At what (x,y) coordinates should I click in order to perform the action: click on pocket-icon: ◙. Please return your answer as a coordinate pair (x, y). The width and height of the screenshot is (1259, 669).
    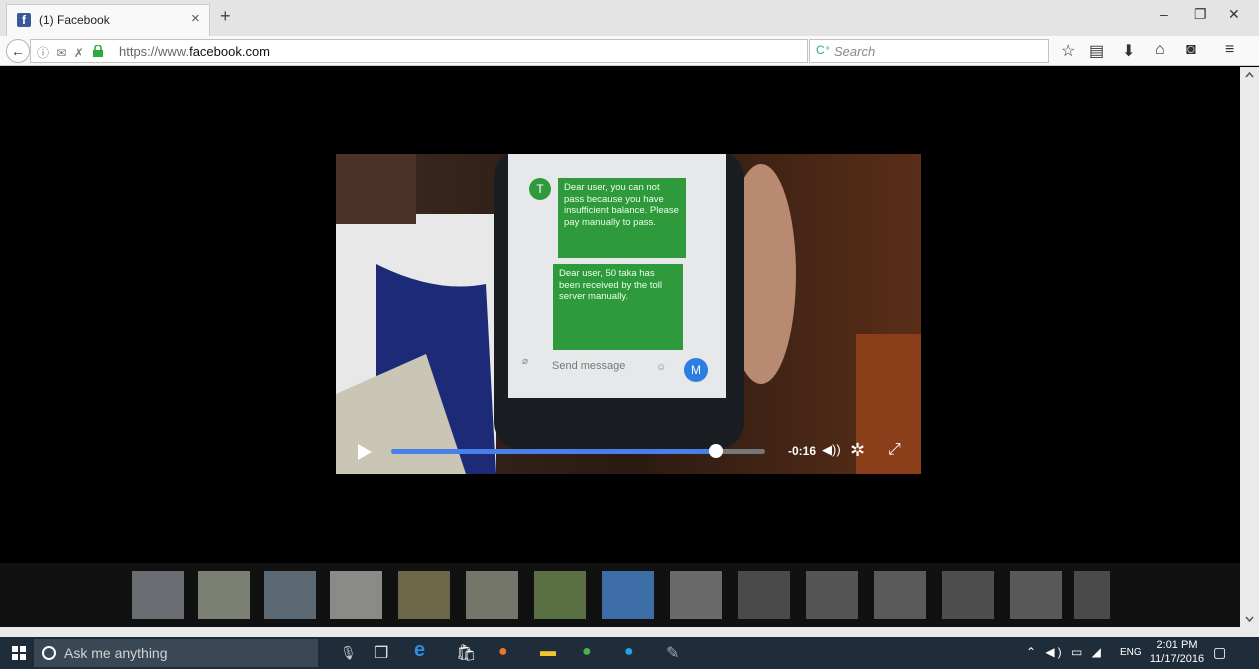
    Looking at the image, I should click on (1191, 50).